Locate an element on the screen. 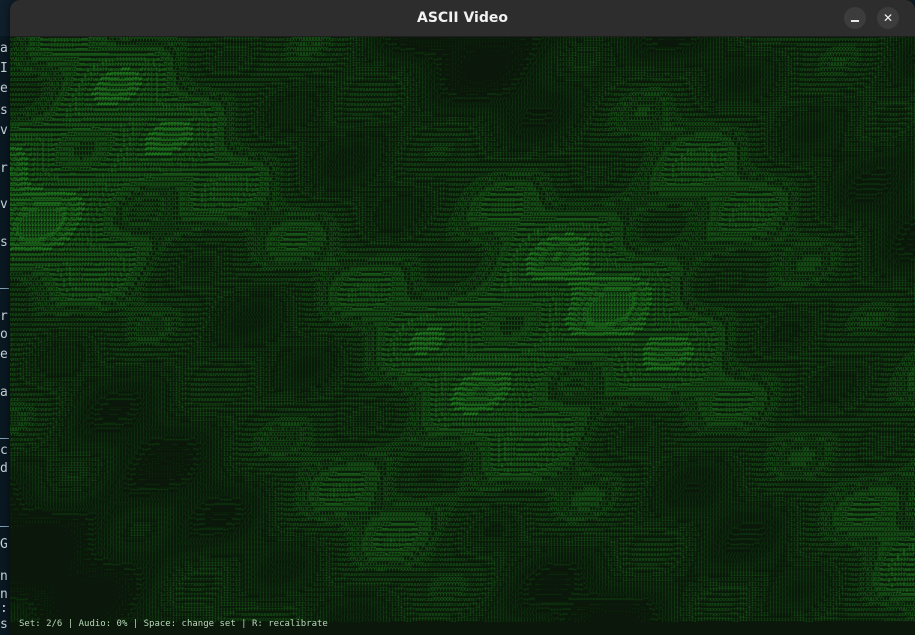 Image resolution: width=915 pixels, height=635 pixels. bg-letter: o is located at coordinates (4, 334).